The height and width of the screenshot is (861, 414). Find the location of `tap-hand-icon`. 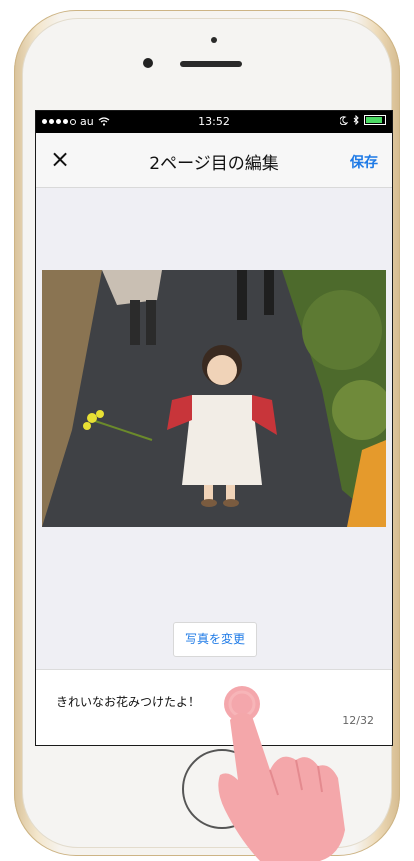

tap-hand-icon is located at coordinates (281, 773).